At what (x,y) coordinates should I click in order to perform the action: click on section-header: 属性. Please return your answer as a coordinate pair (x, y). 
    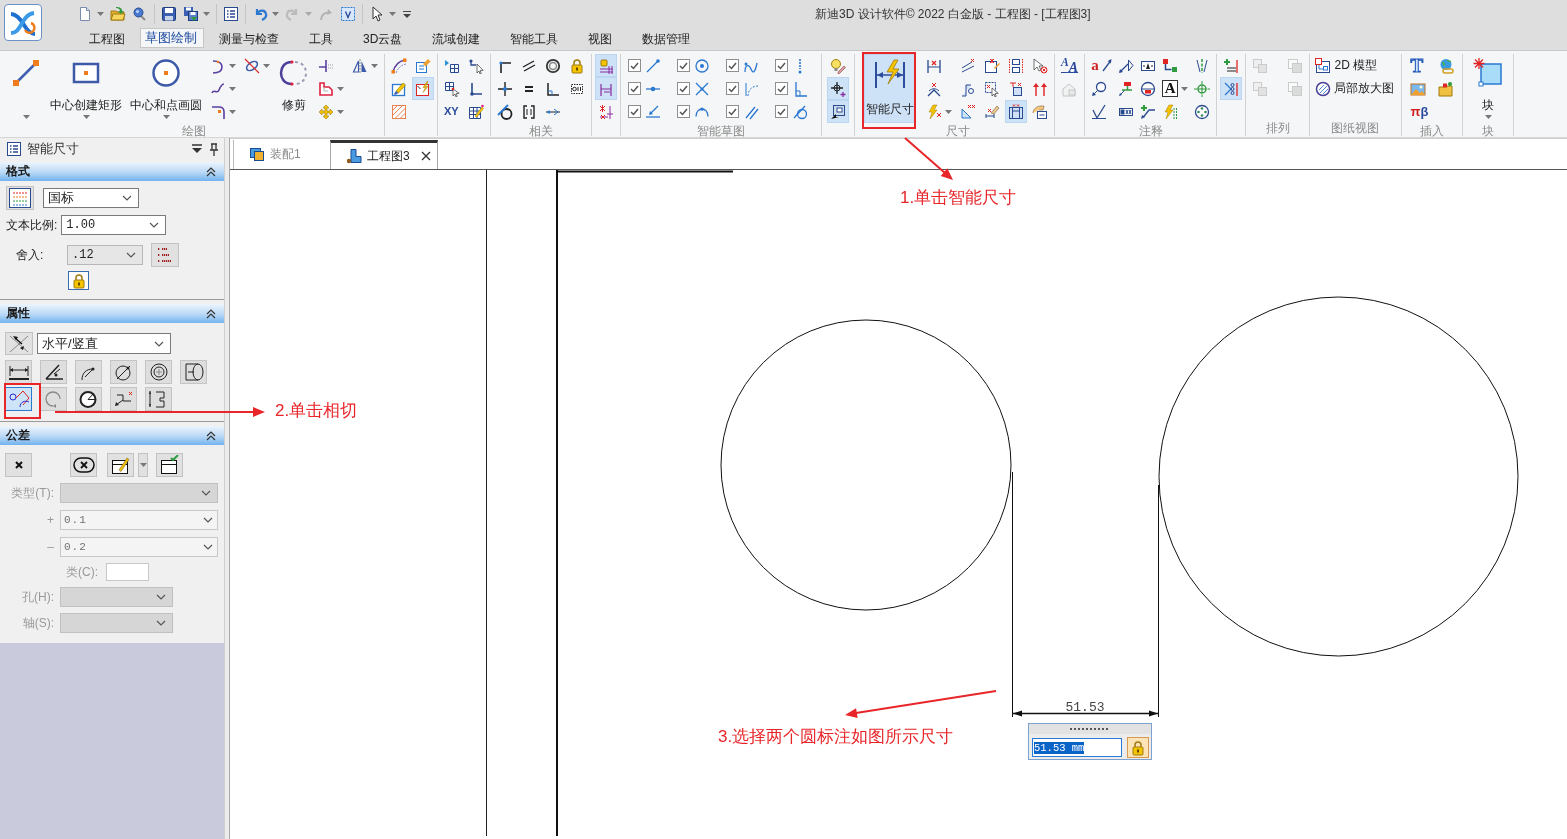
    Looking at the image, I should click on (112, 313).